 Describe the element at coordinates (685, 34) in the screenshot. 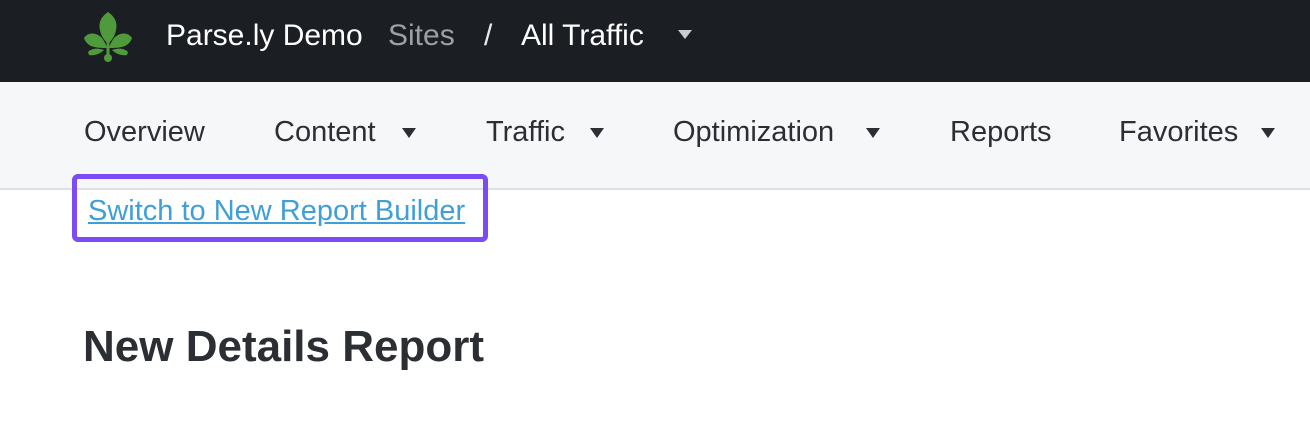

I see `traffic-selector-caret-icon` at that location.